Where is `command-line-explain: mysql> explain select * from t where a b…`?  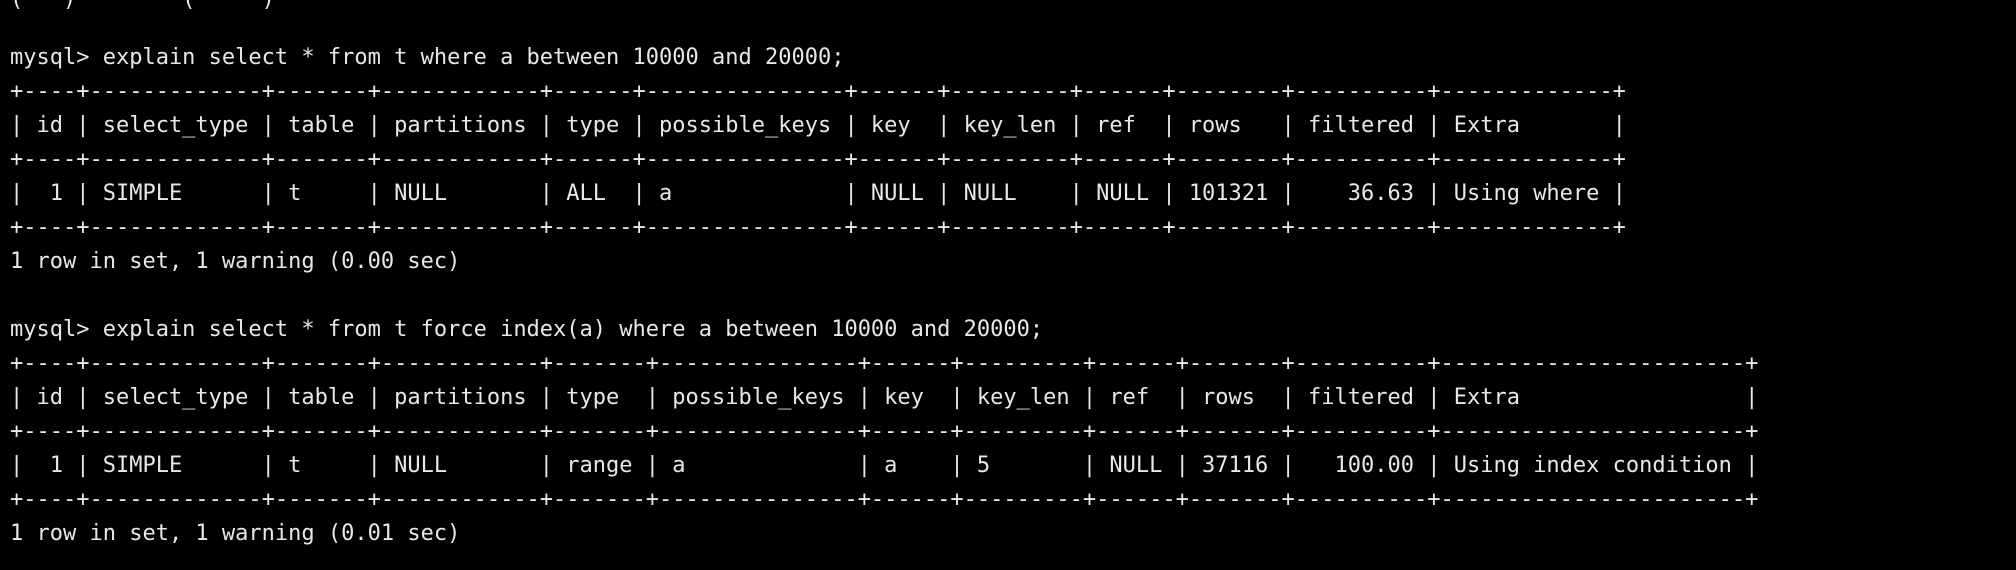 command-line-explain: mysql> explain select * from t where a b… is located at coordinates (427, 57).